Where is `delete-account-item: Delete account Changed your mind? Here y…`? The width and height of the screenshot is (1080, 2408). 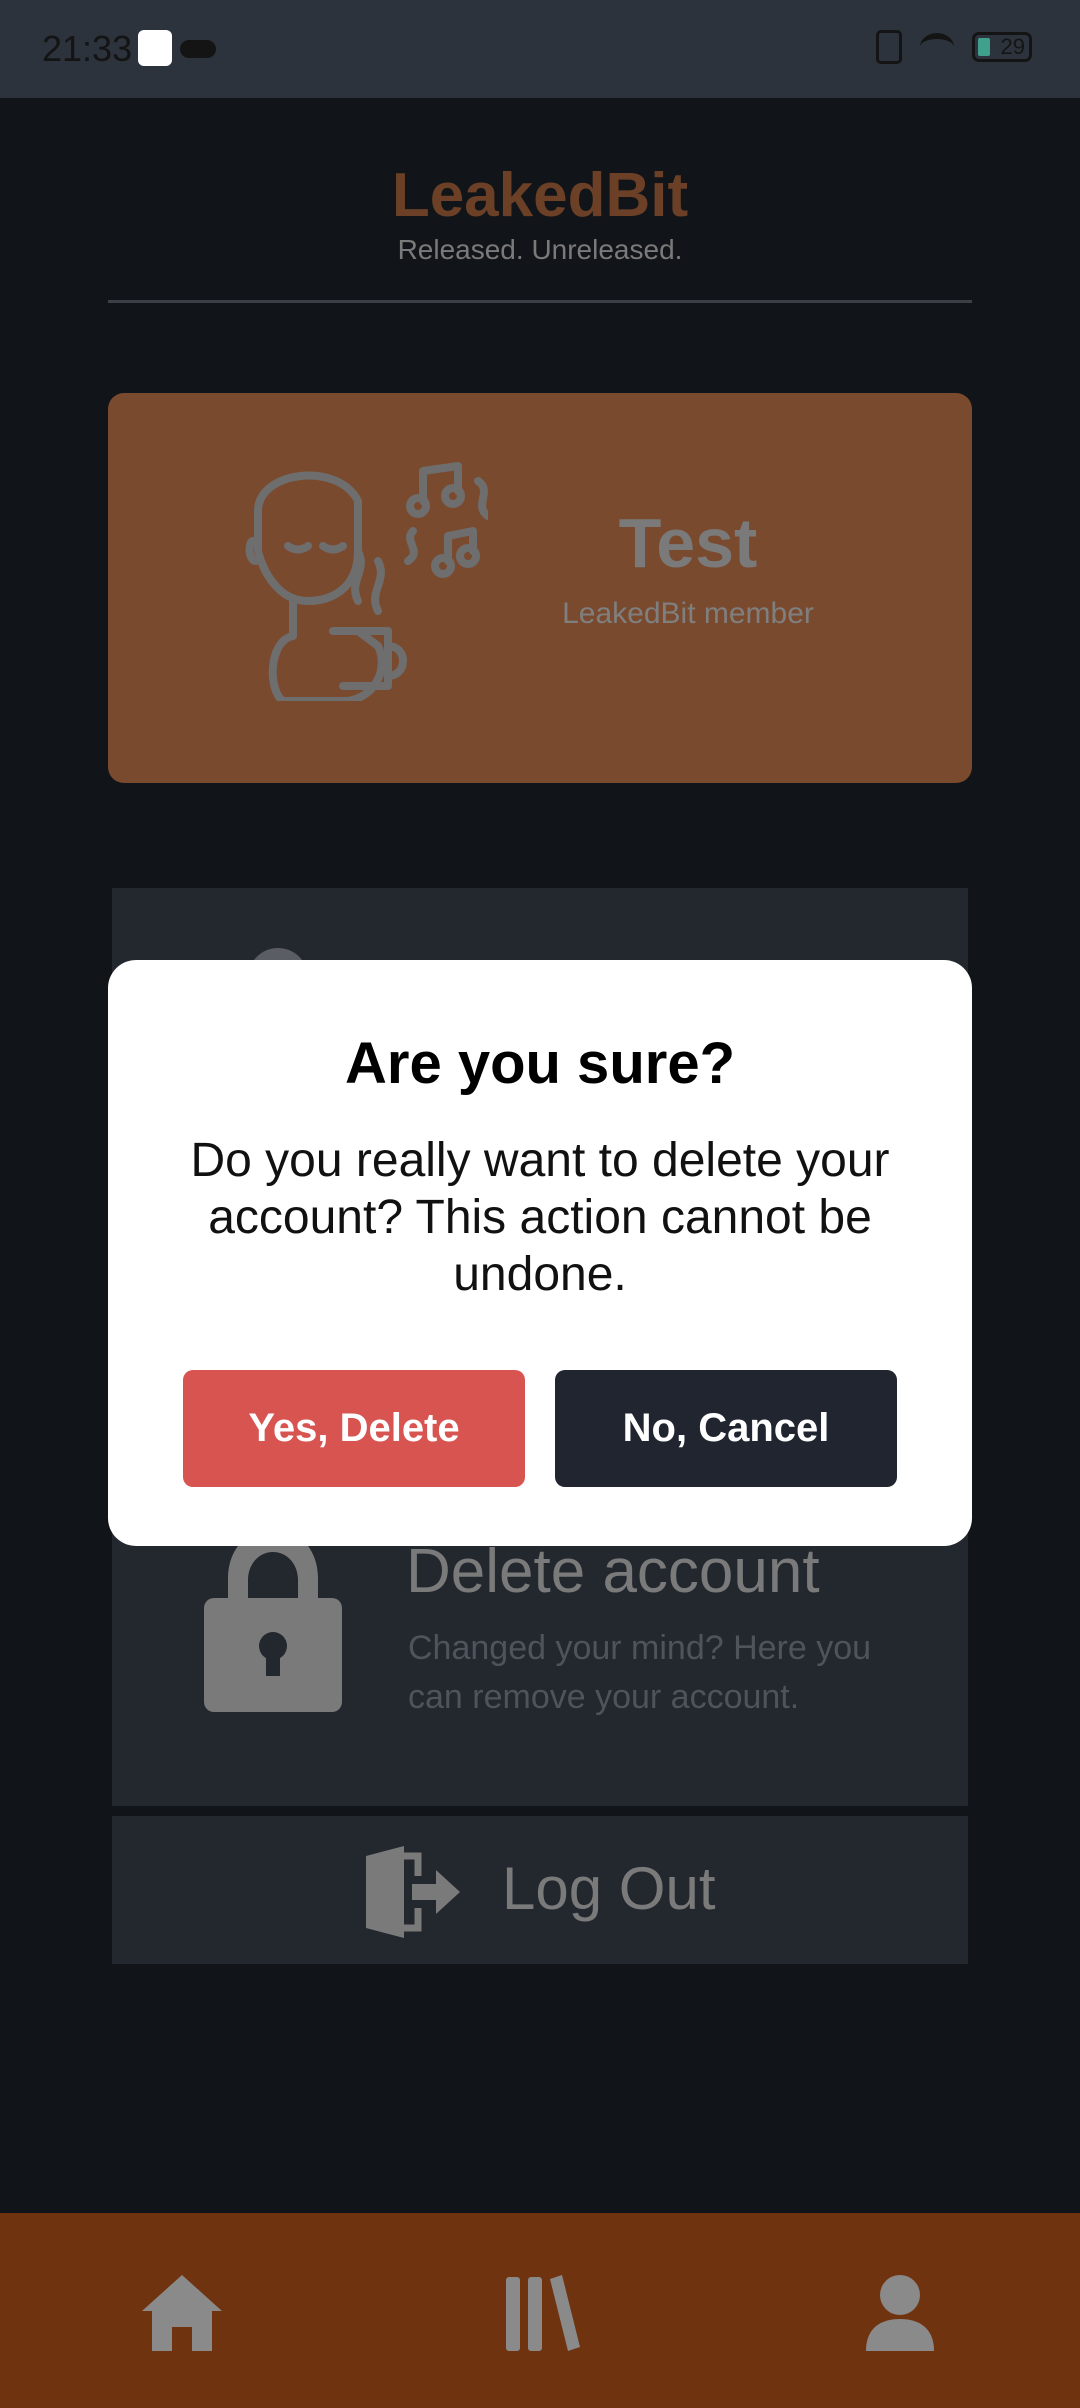
delete-account-item: Delete account Changed your mind? Here y… is located at coordinates (540, 1667).